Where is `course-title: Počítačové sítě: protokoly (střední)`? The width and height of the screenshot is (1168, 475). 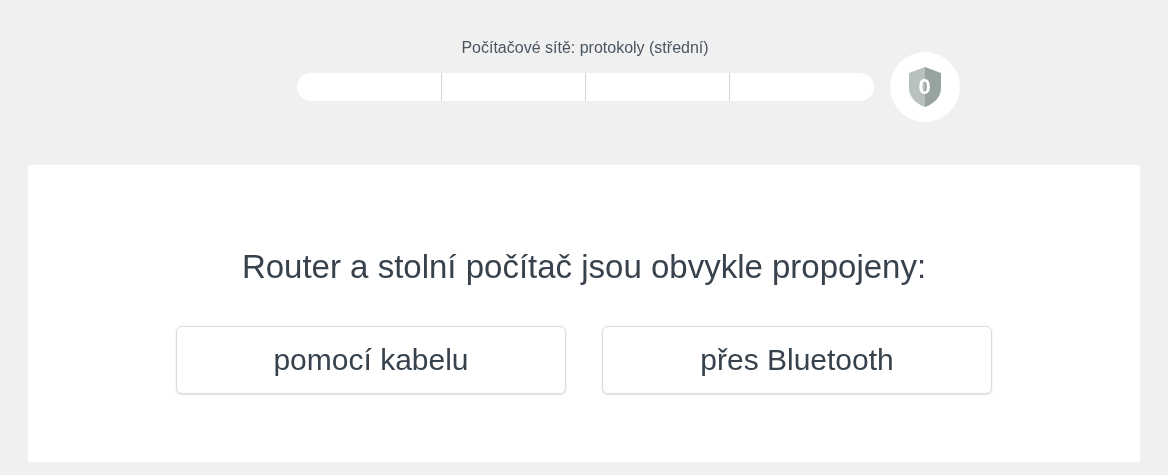
course-title: Počítačové sítě: protokoly (střední) is located at coordinates (585, 48).